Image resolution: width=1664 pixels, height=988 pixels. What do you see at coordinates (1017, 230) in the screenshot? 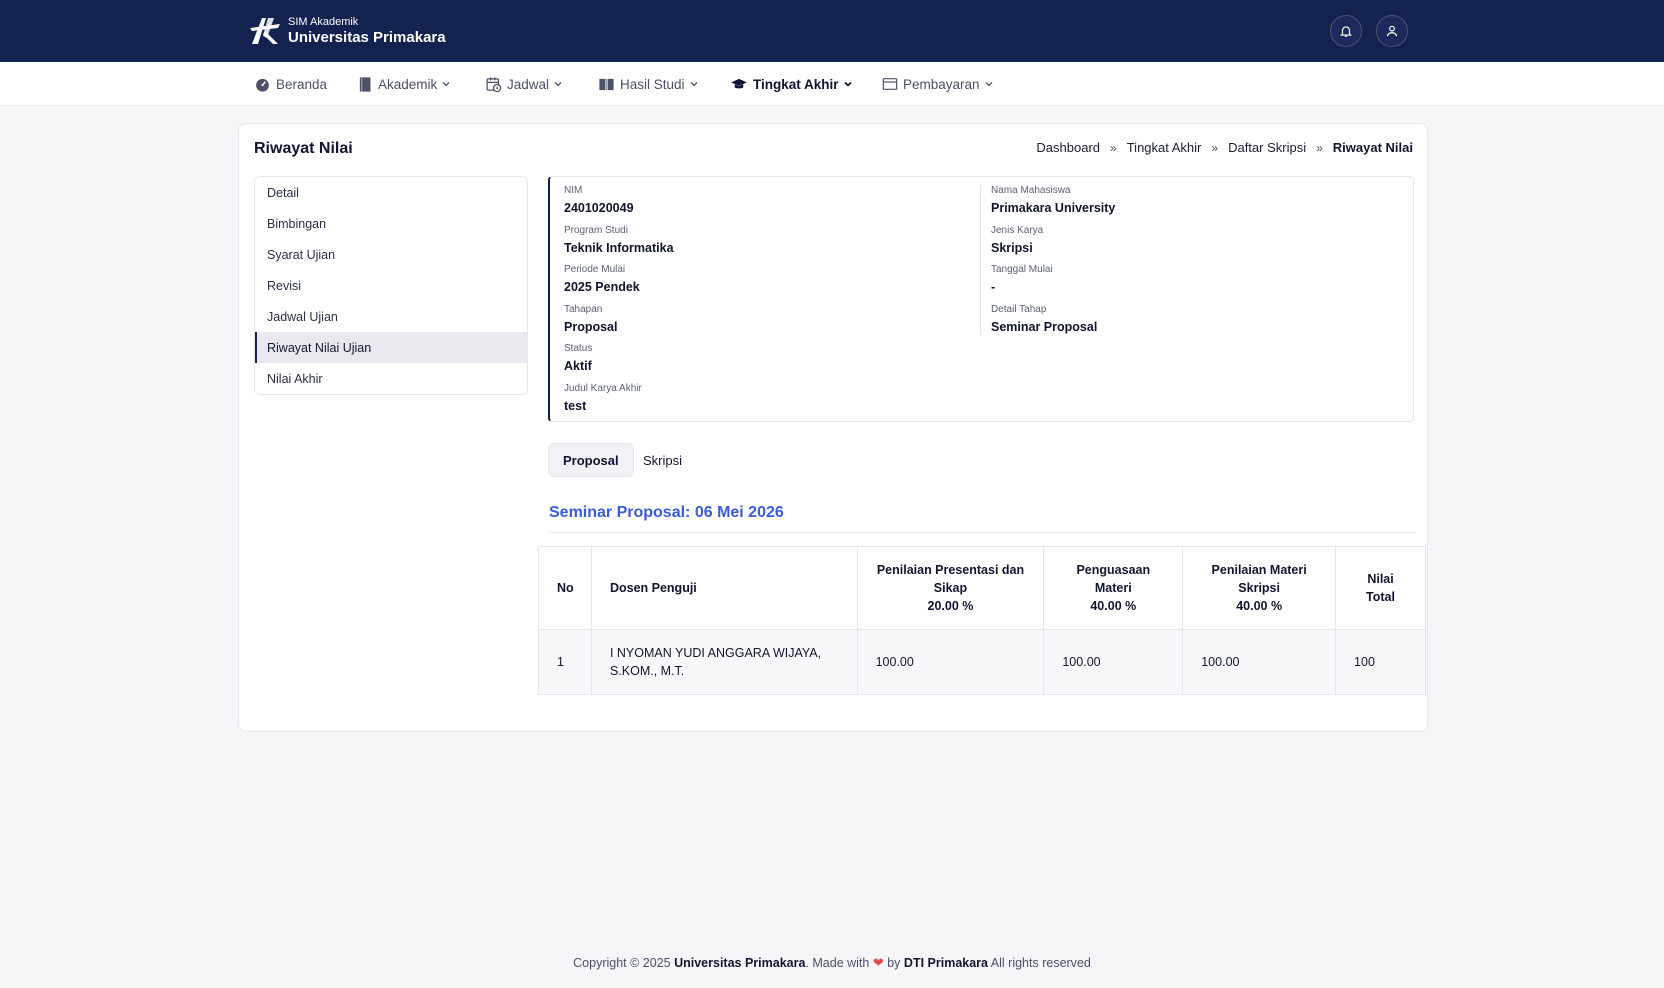
I see `field-label: Jenis Karya` at bounding box center [1017, 230].